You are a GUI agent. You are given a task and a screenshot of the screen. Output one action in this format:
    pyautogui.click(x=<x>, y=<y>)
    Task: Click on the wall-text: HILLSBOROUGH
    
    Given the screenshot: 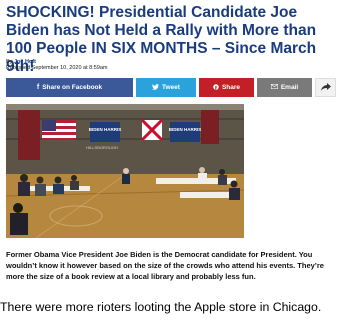 What is the action you would take?
    pyautogui.click(x=102, y=147)
    